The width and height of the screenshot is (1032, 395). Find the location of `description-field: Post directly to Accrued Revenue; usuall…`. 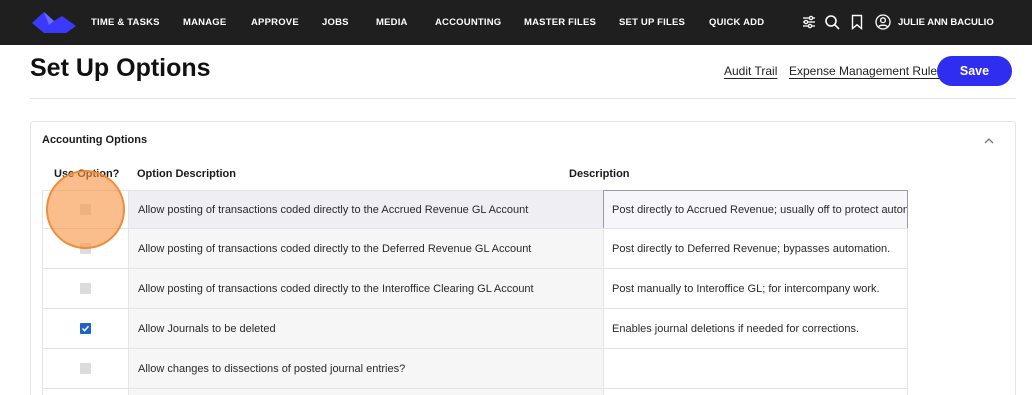

description-field: Post directly to Accrued Revenue; usuall… is located at coordinates (755, 209).